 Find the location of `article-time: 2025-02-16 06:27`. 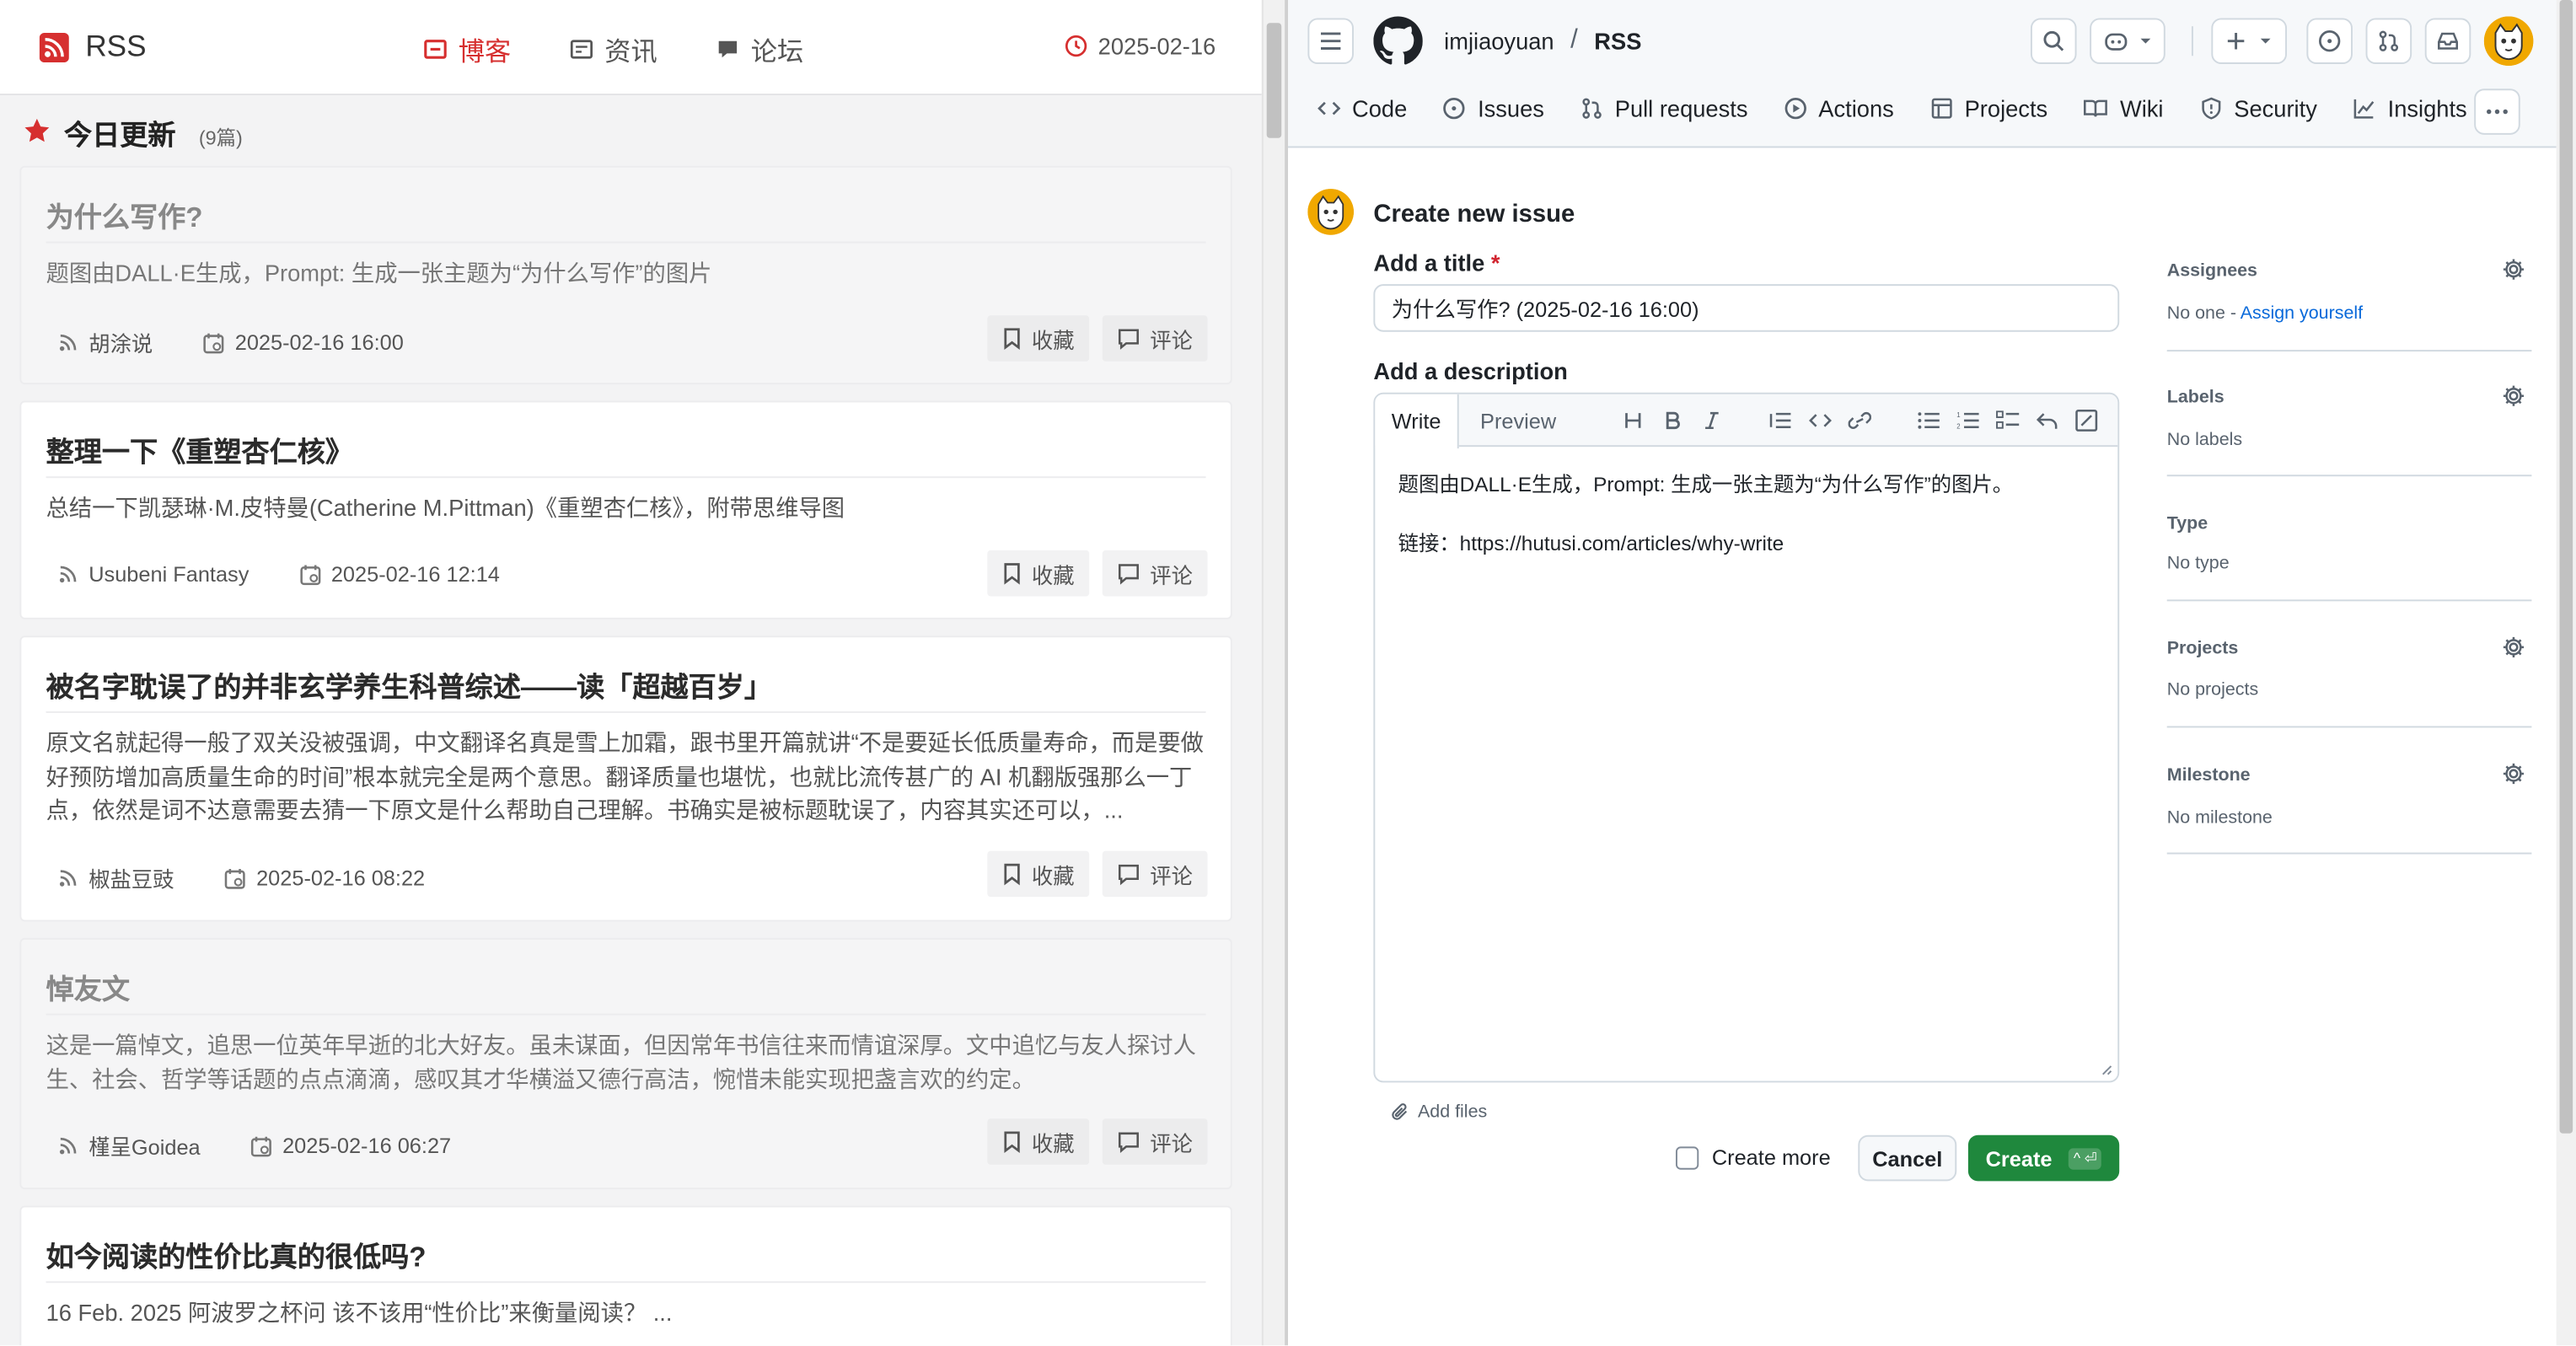

article-time: 2025-02-16 06:27 is located at coordinates (367, 1146).